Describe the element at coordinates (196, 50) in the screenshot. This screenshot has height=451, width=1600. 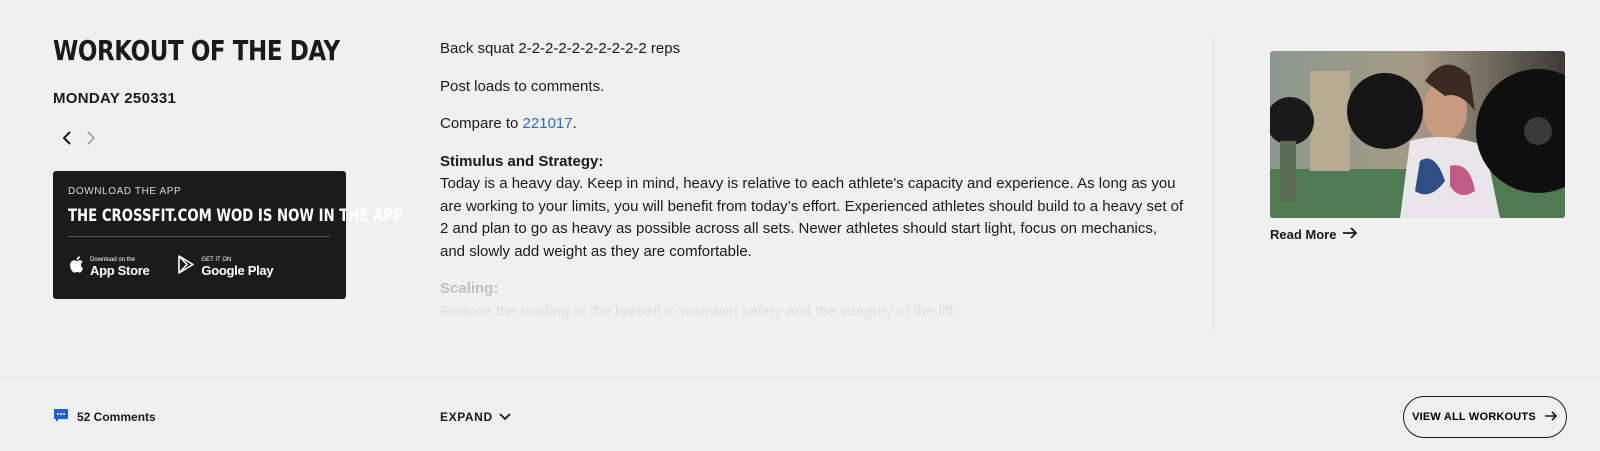
I see `page-title: WORKOUT OF THE DAY` at that location.